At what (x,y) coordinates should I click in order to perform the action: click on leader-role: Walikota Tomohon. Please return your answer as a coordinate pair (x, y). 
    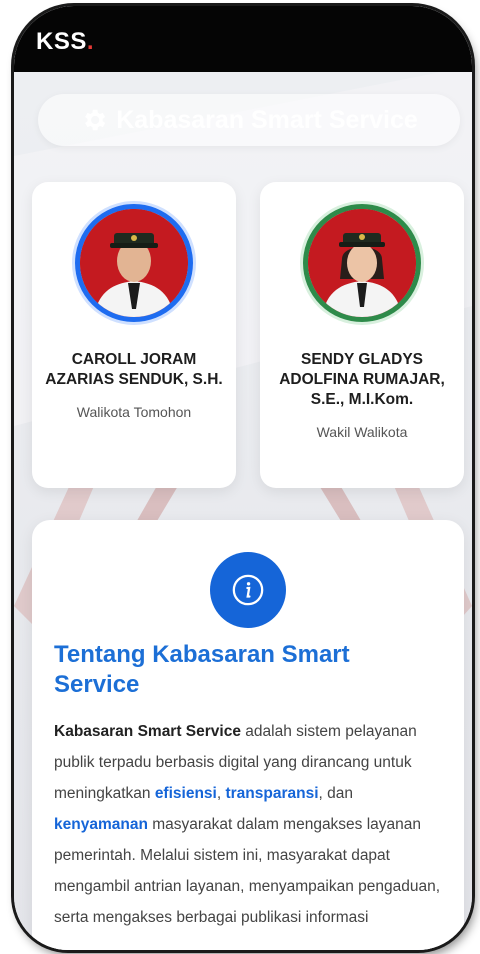
    Looking at the image, I should click on (134, 412).